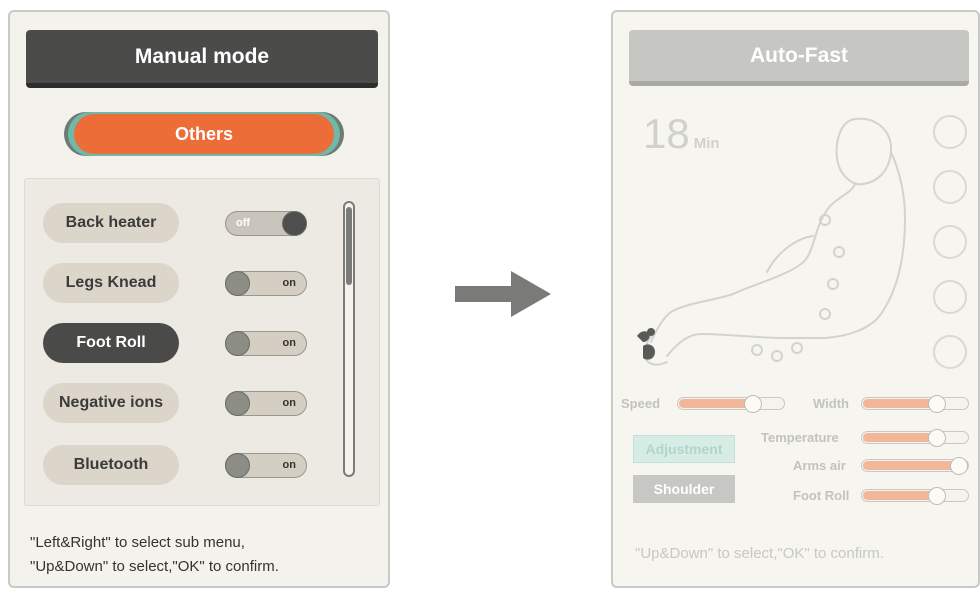 Image resolution: width=980 pixels, height=591 pixels. Describe the element at coordinates (641, 403) in the screenshot. I see `speed-label: Speed` at that location.